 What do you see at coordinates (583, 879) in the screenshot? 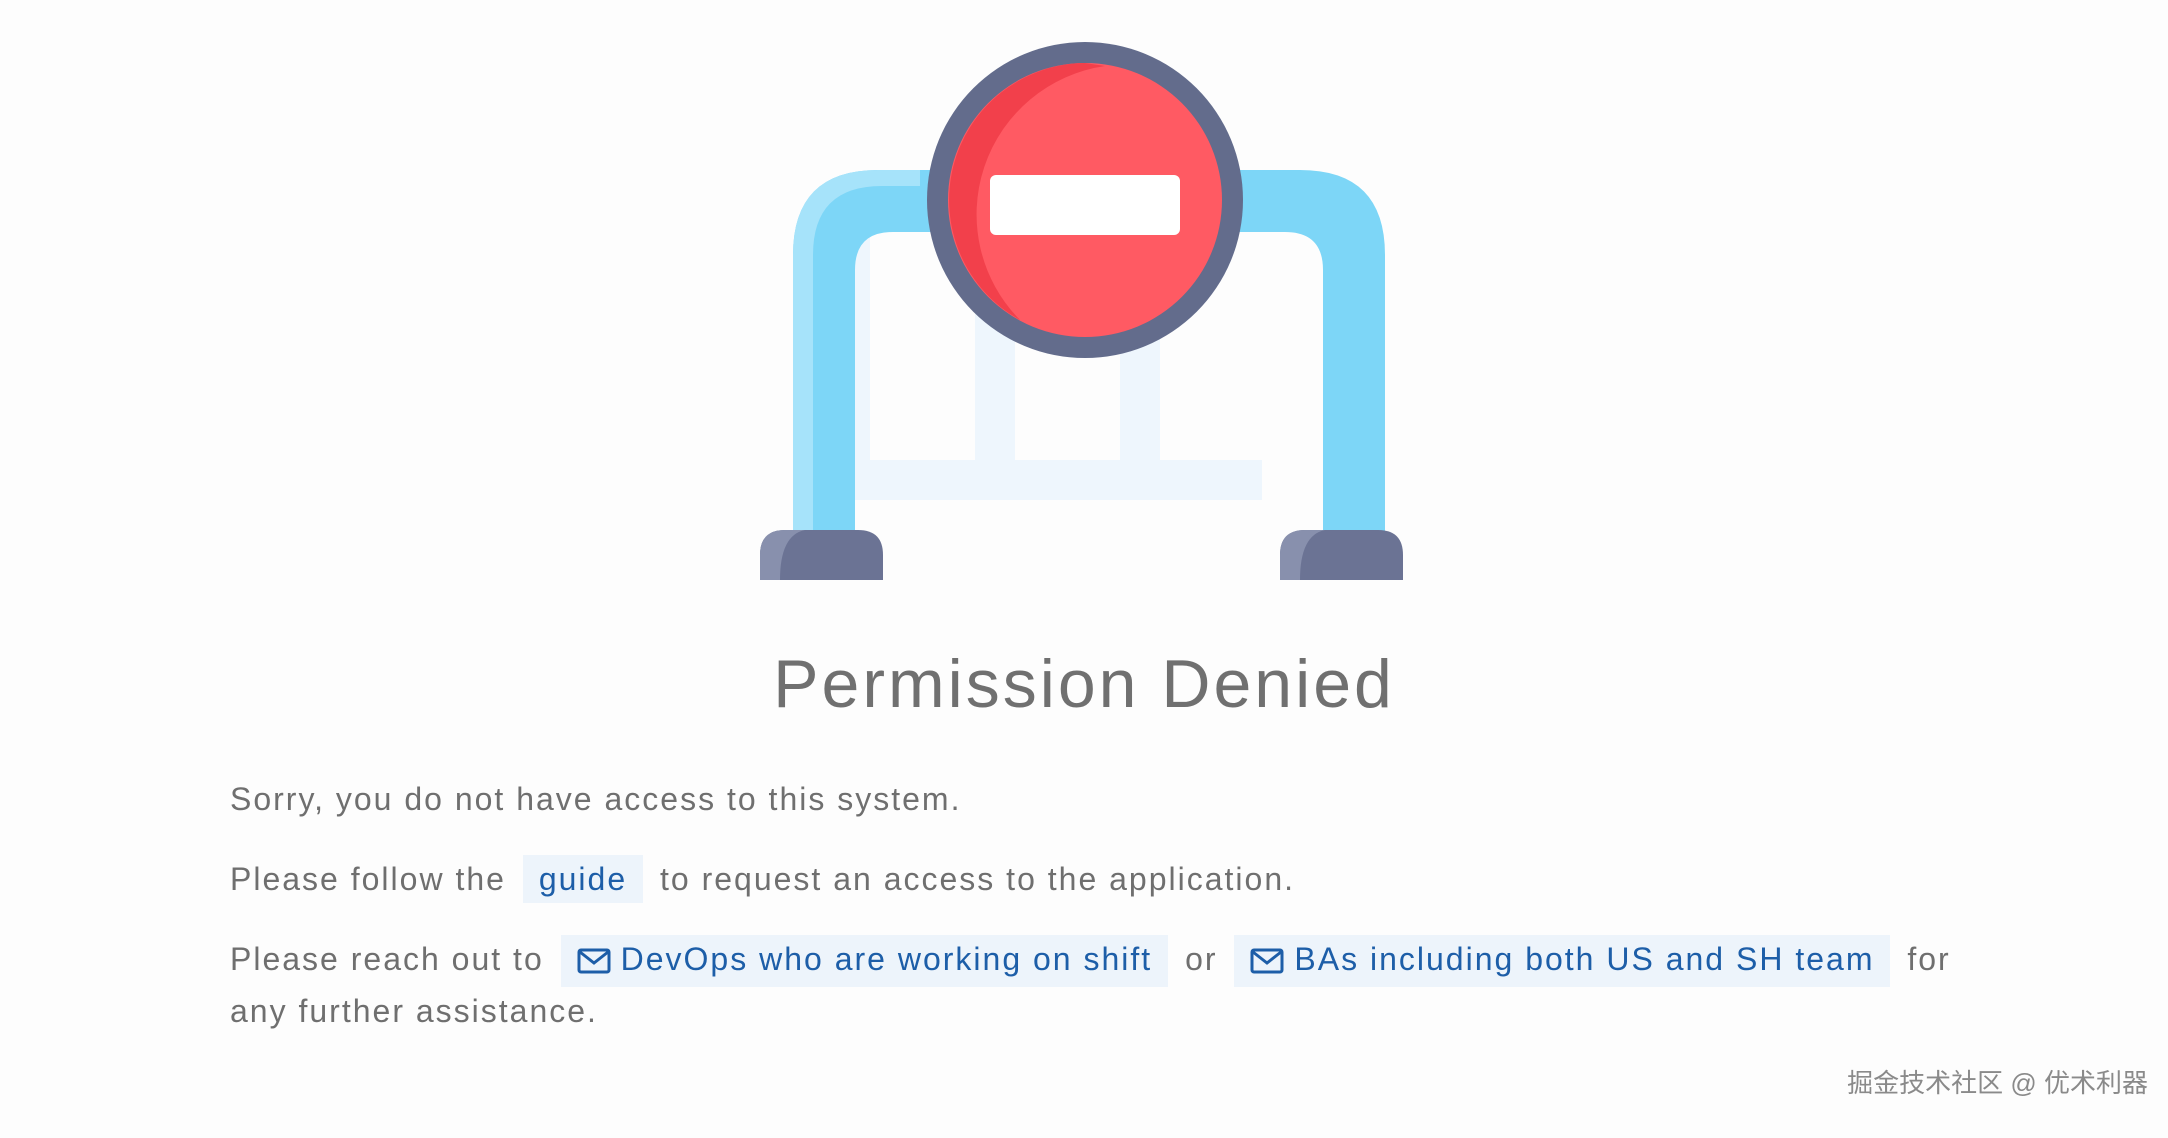
I see `guide-link: guide` at bounding box center [583, 879].